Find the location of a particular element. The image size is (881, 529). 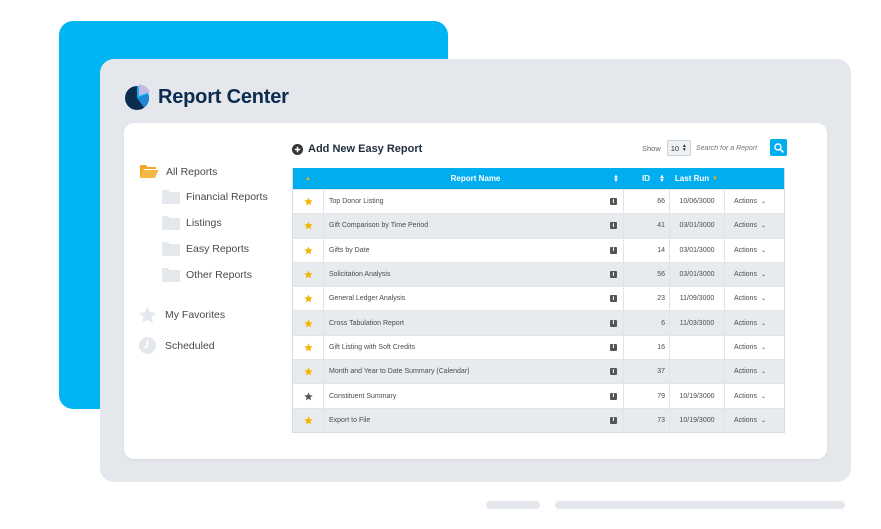

report-name-cell: Cross Tabulation Report i is located at coordinates (473, 323).